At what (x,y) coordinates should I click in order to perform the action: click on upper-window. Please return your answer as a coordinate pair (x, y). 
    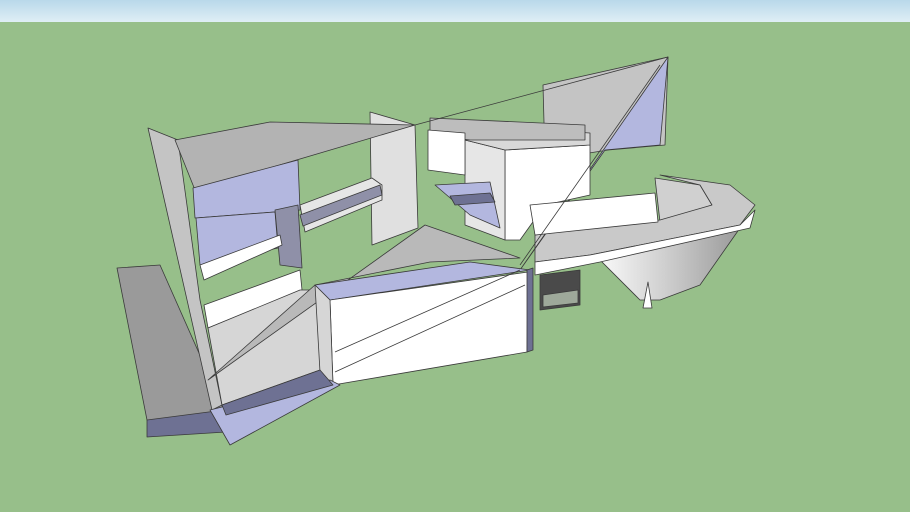
    Looking at the image, I should click on (446, 152).